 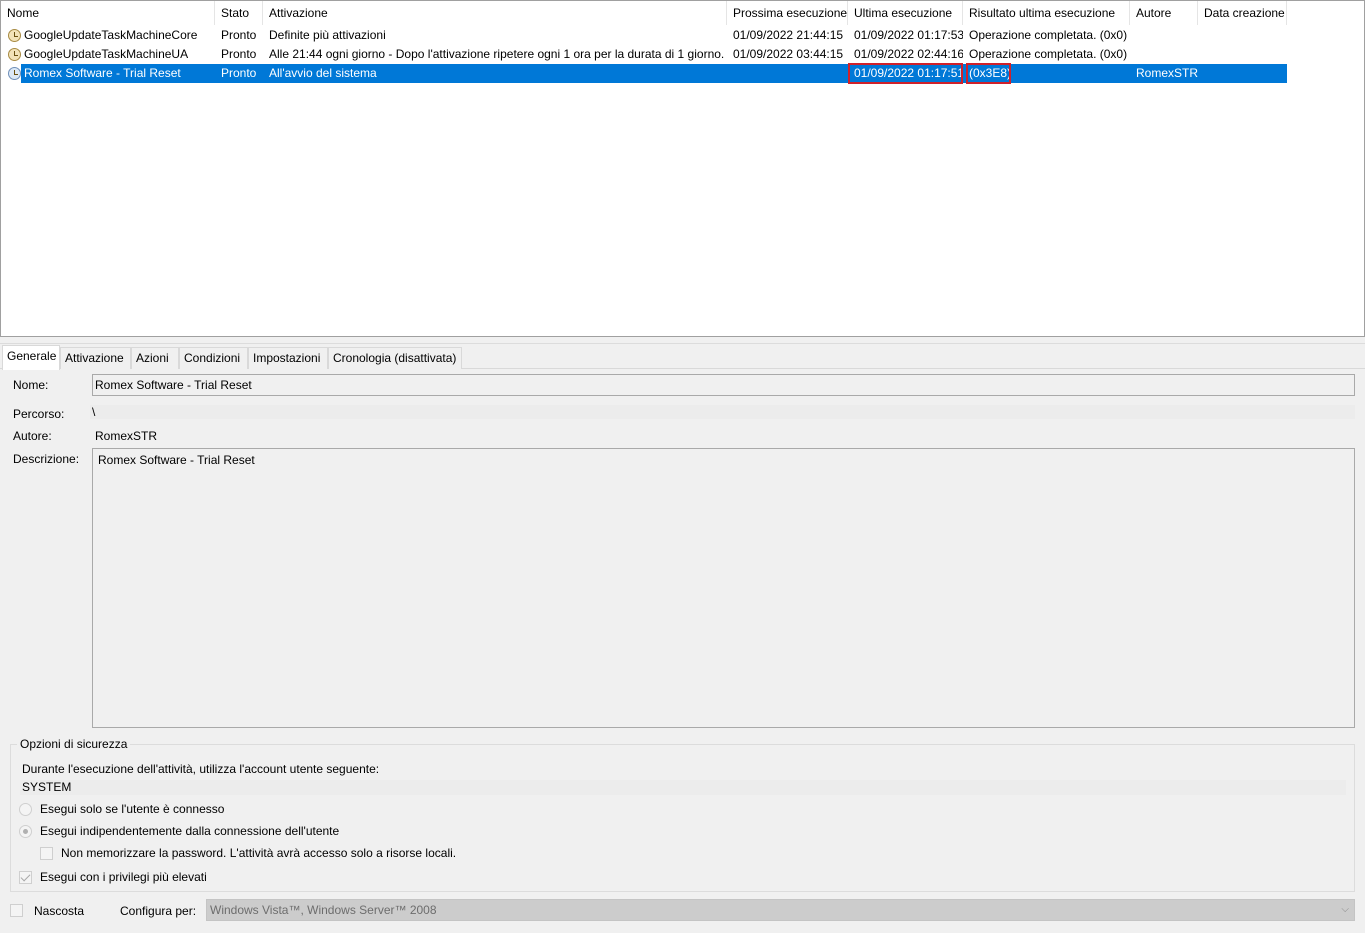 I want to click on description-label: Descrizione:, so click(x=46, y=459).